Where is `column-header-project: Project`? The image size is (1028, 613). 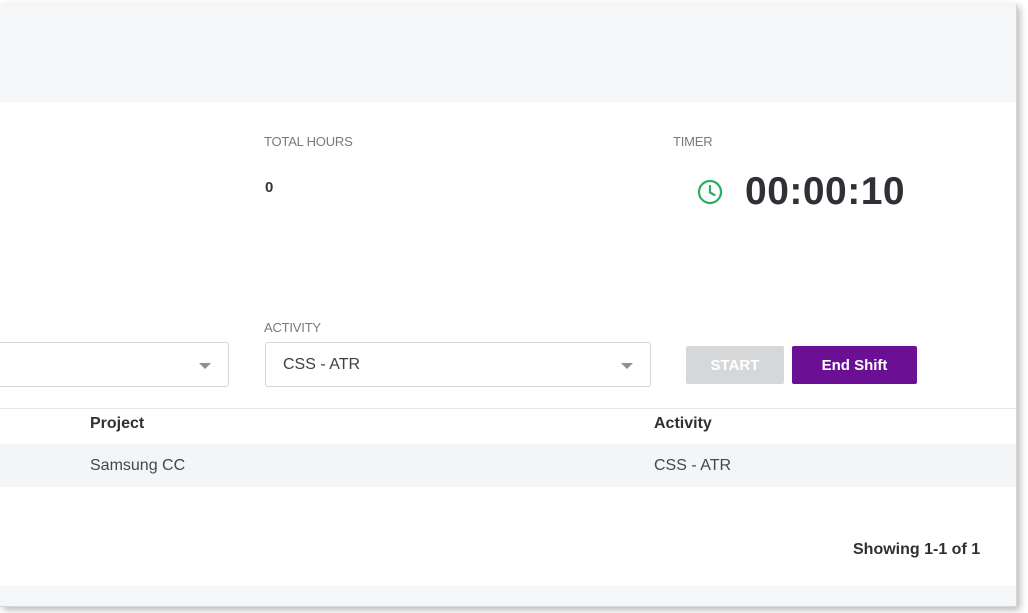 column-header-project: Project is located at coordinates (117, 423).